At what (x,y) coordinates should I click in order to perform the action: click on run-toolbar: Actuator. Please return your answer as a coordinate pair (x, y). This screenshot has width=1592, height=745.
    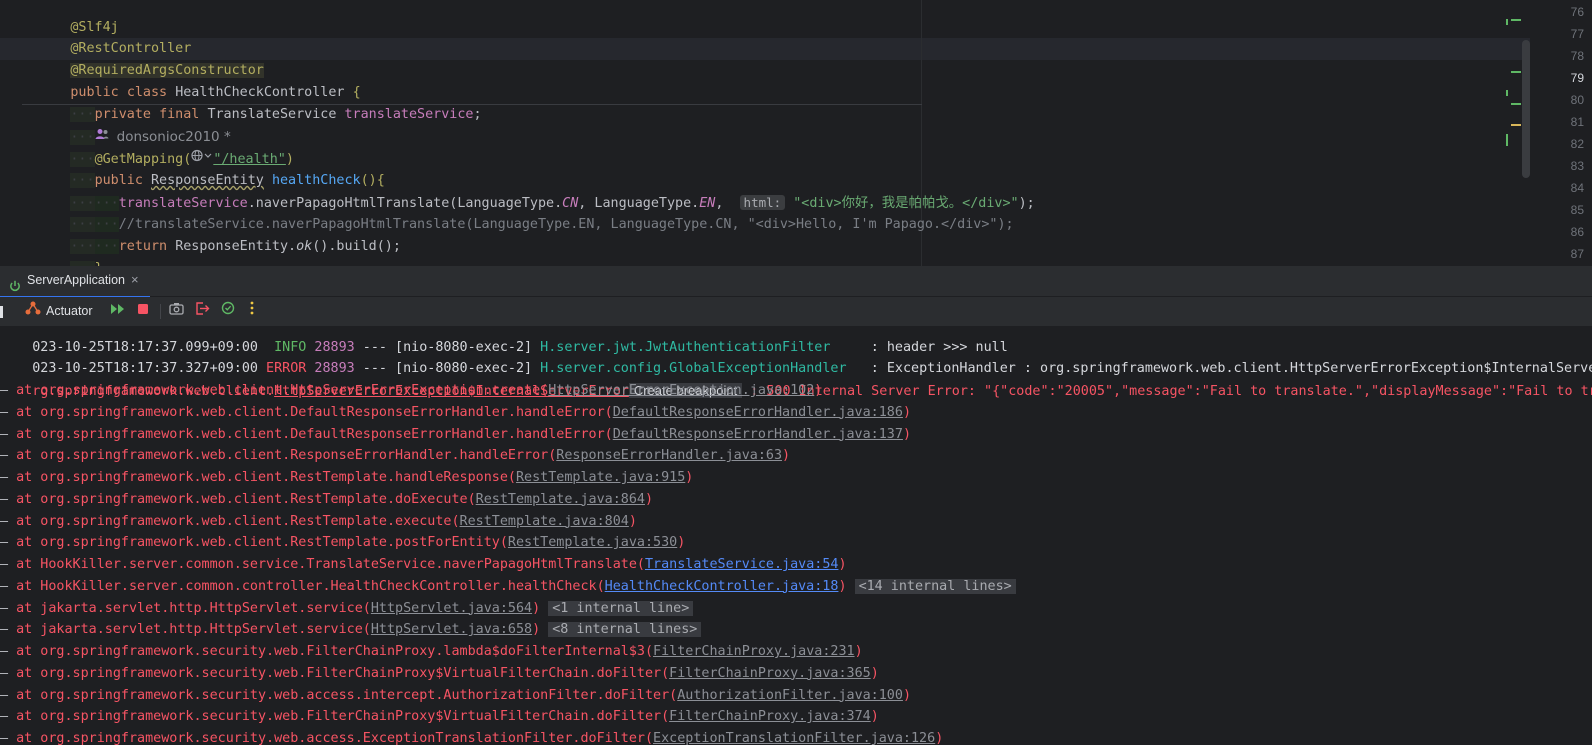
    Looking at the image, I should click on (796, 311).